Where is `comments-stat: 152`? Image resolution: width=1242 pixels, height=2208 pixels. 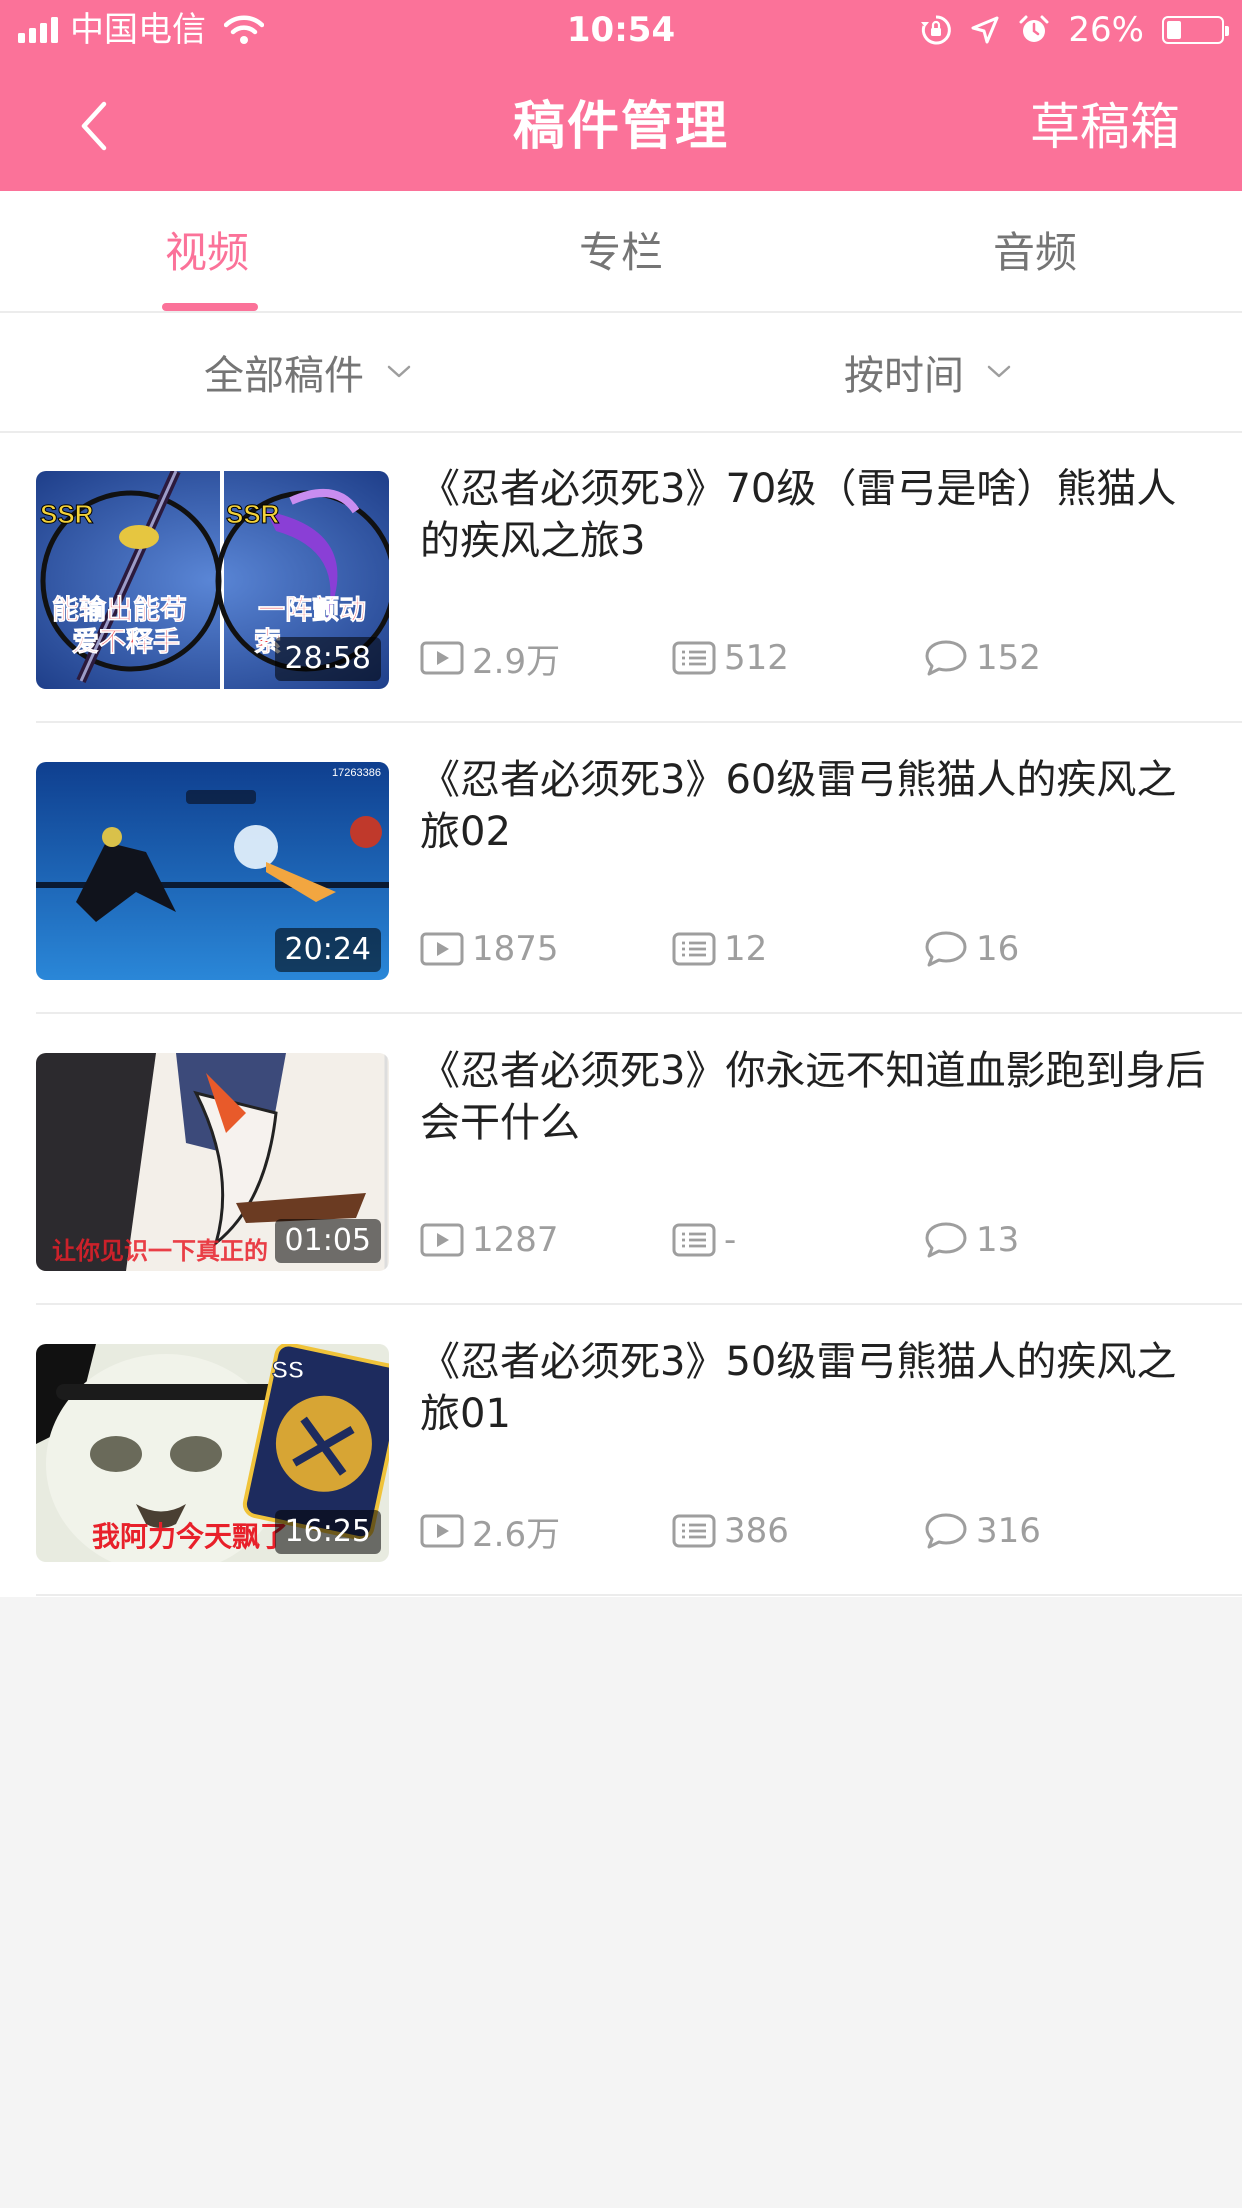
comments-stat: 152 is located at coordinates (982, 658).